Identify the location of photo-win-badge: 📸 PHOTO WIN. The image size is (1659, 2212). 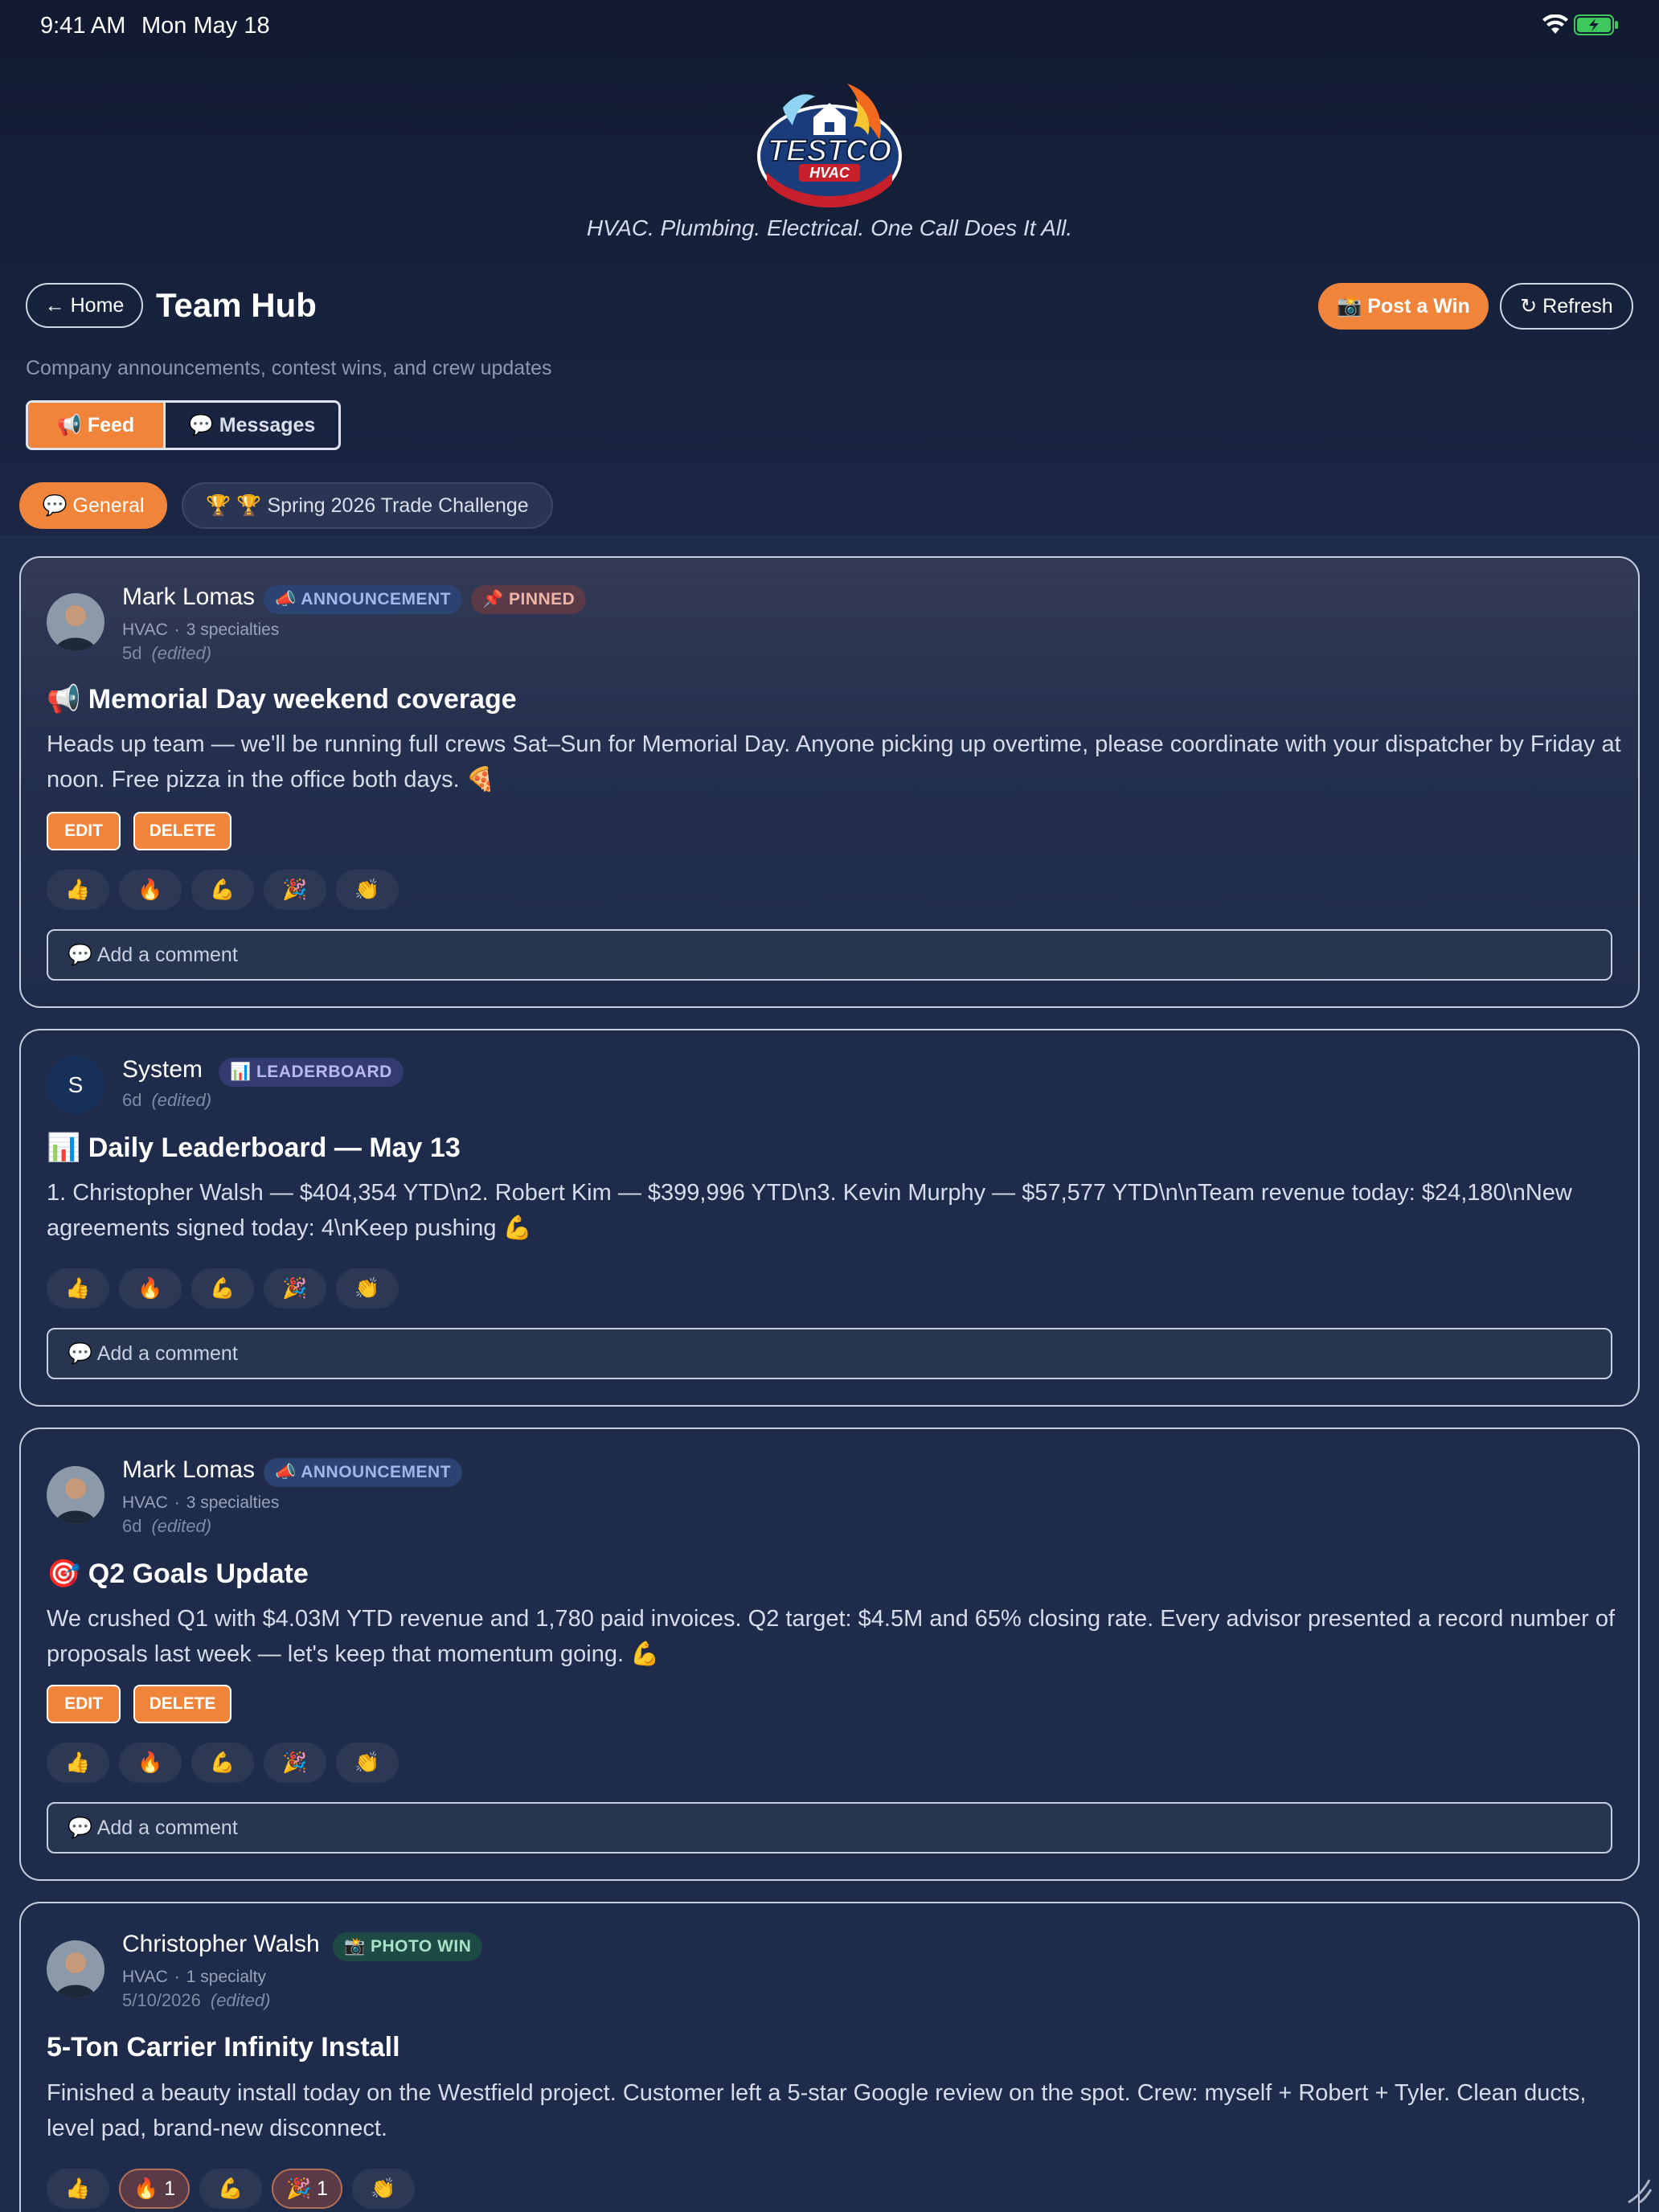
(408, 1946).